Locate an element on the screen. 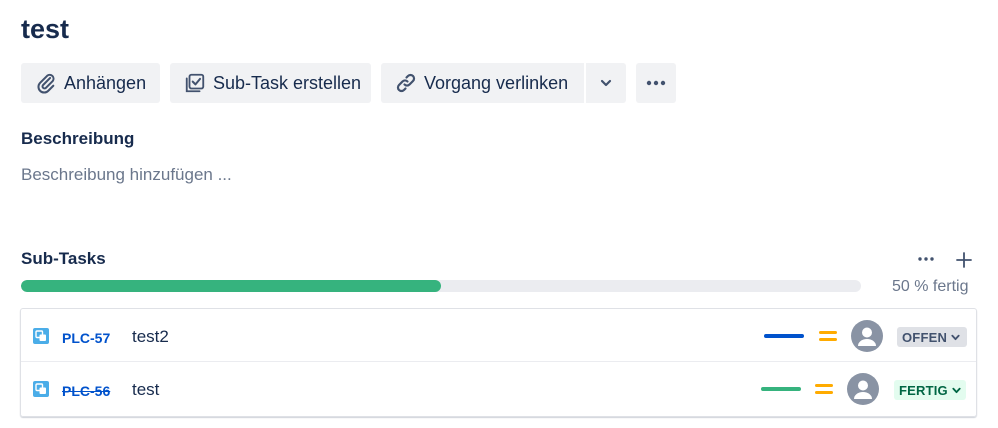 This screenshot has width=998, height=428. subtasks-progress-fill is located at coordinates (231, 286).